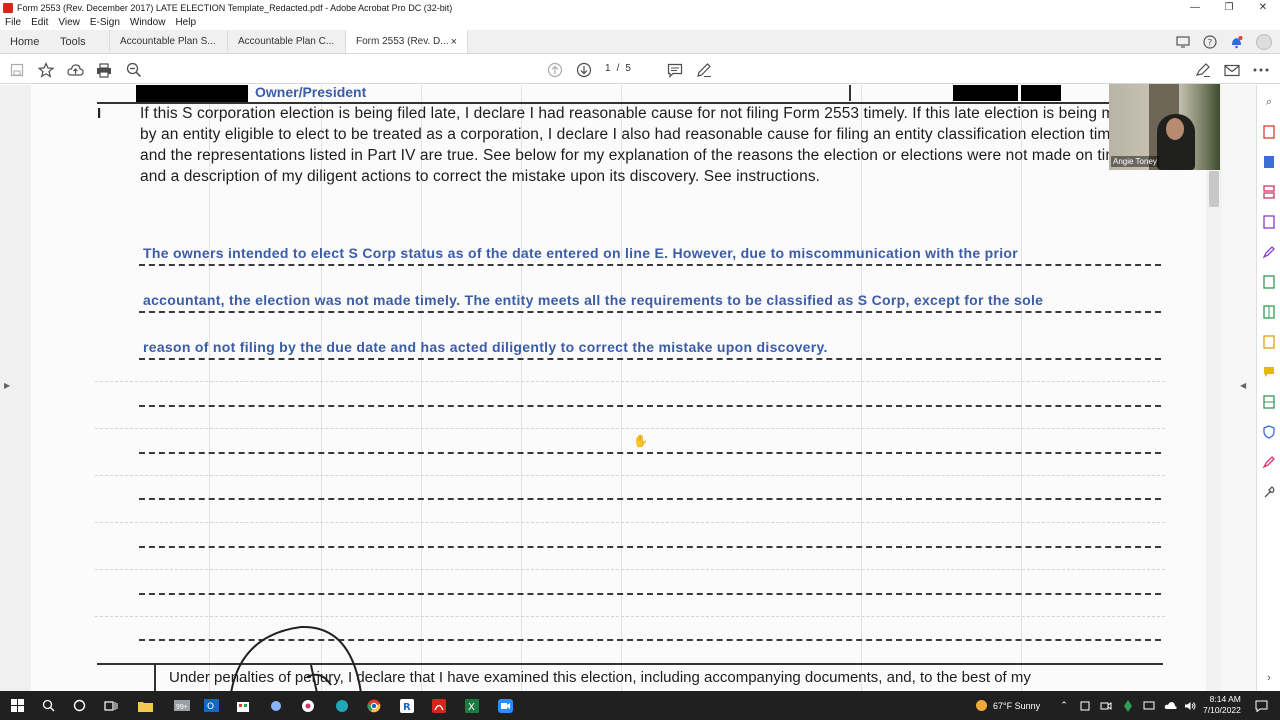 This screenshot has height=720, width=1280. I want to click on left-panel-collapsed: ▶, so click(15, 388).